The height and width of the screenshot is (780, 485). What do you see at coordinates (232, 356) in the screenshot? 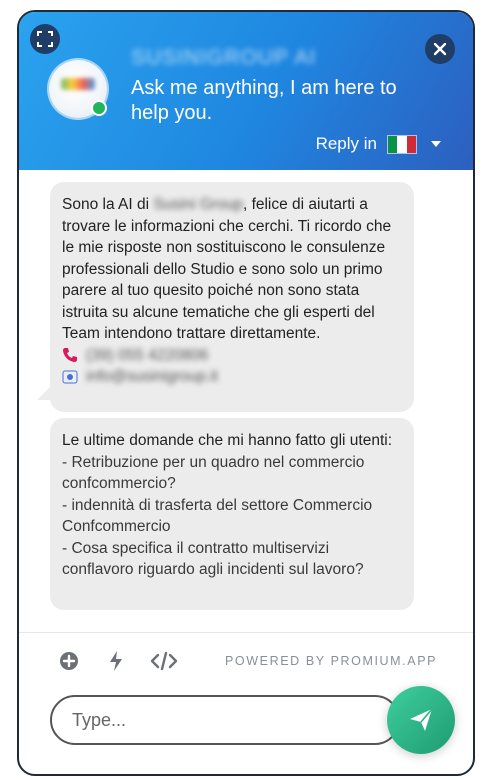
I see `contact-phone: (39) 055 4220806` at bounding box center [232, 356].